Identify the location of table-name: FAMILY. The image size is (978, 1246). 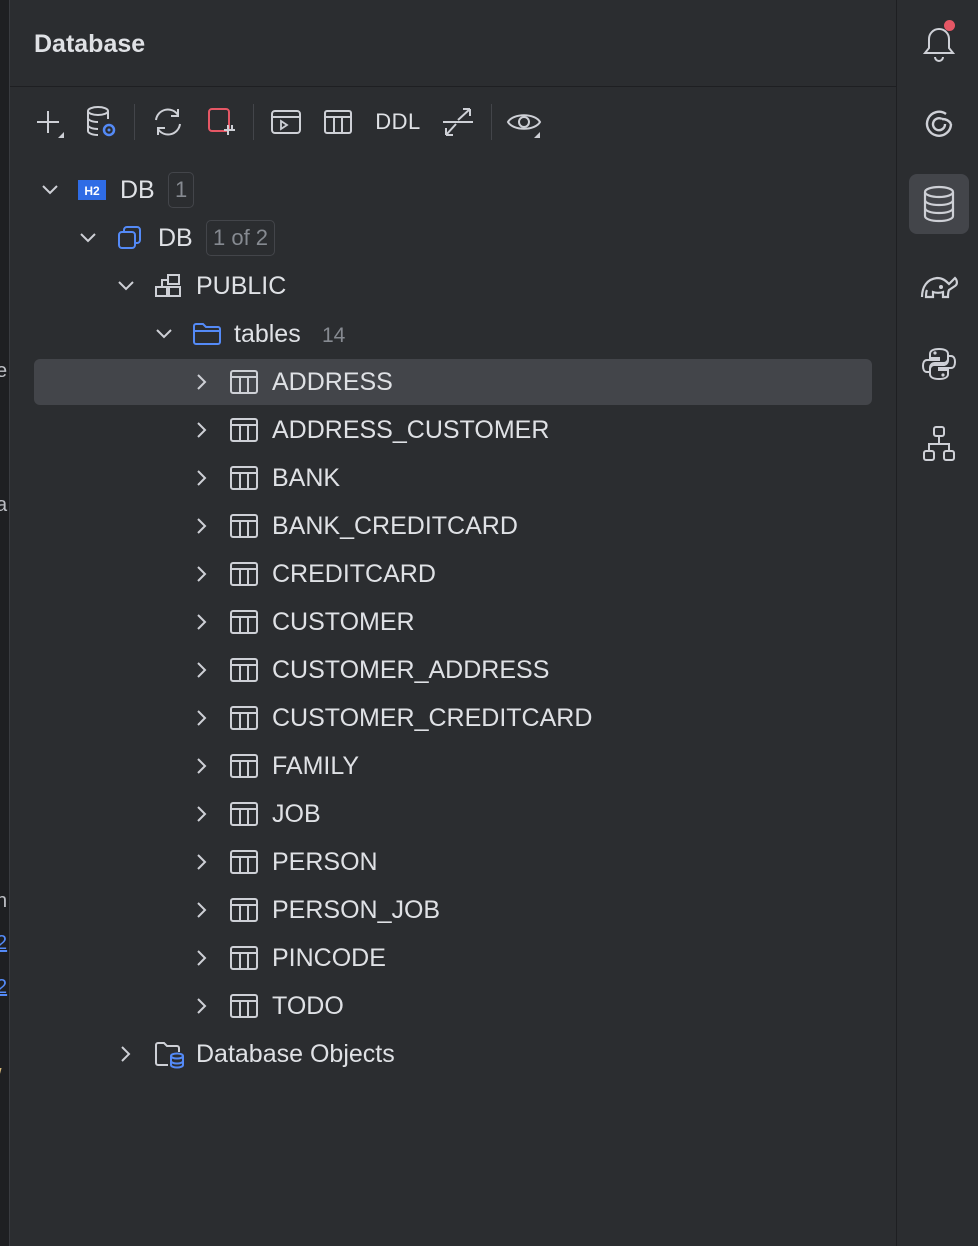
(316, 766).